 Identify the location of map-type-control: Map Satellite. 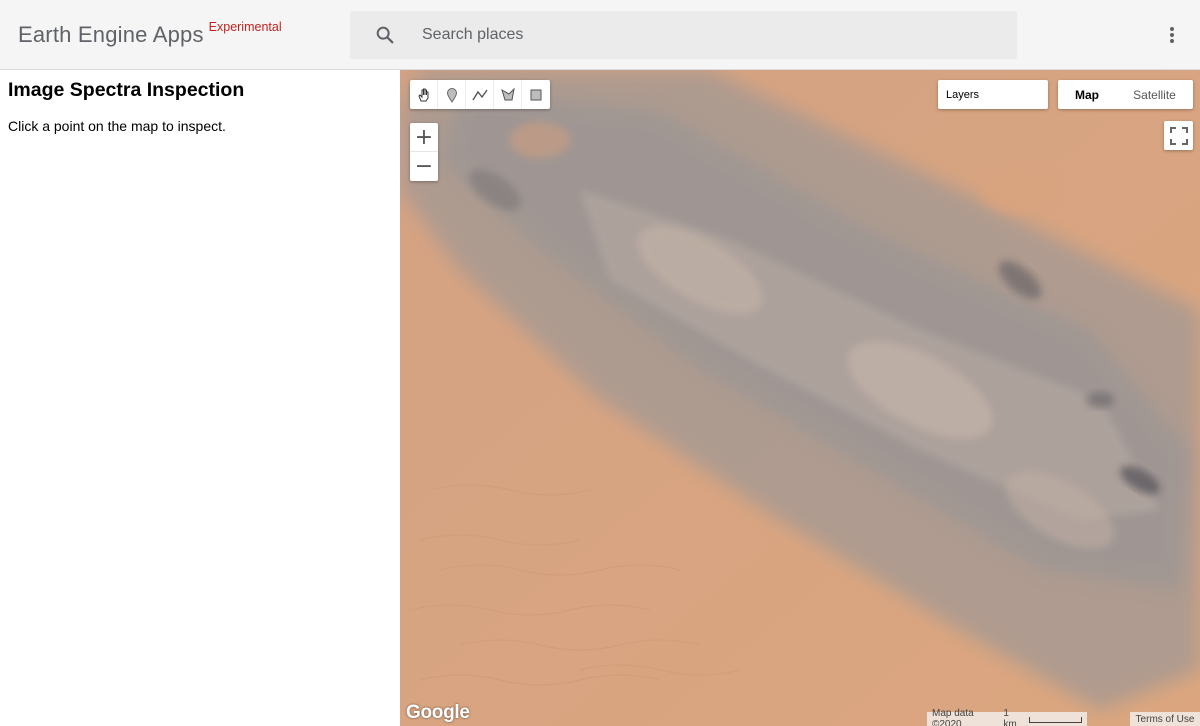
(1125, 94).